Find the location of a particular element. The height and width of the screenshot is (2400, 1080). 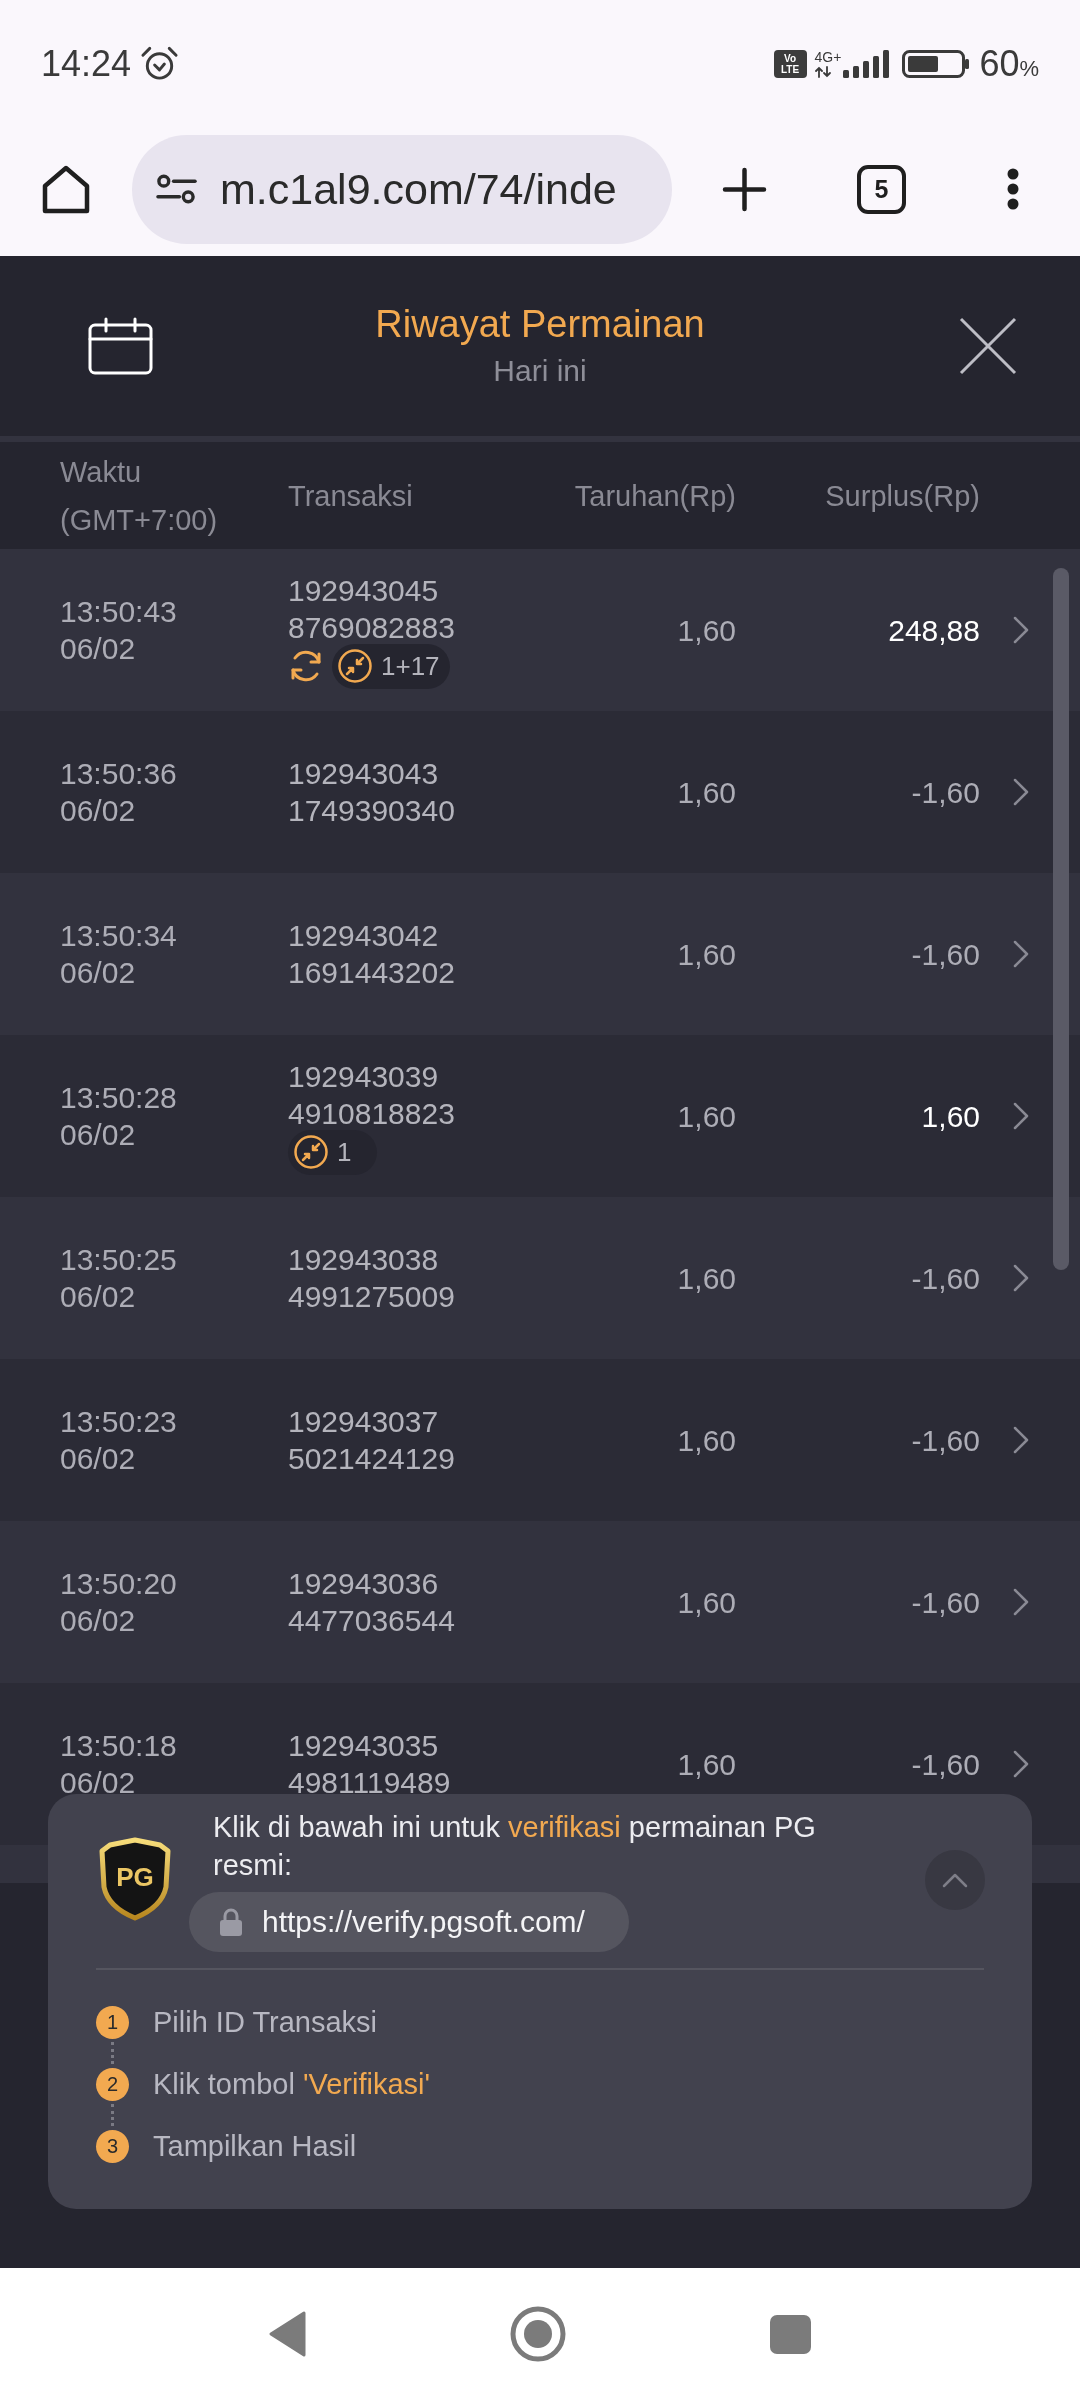

time-text: 13:50:36 is located at coordinates (118, 774).